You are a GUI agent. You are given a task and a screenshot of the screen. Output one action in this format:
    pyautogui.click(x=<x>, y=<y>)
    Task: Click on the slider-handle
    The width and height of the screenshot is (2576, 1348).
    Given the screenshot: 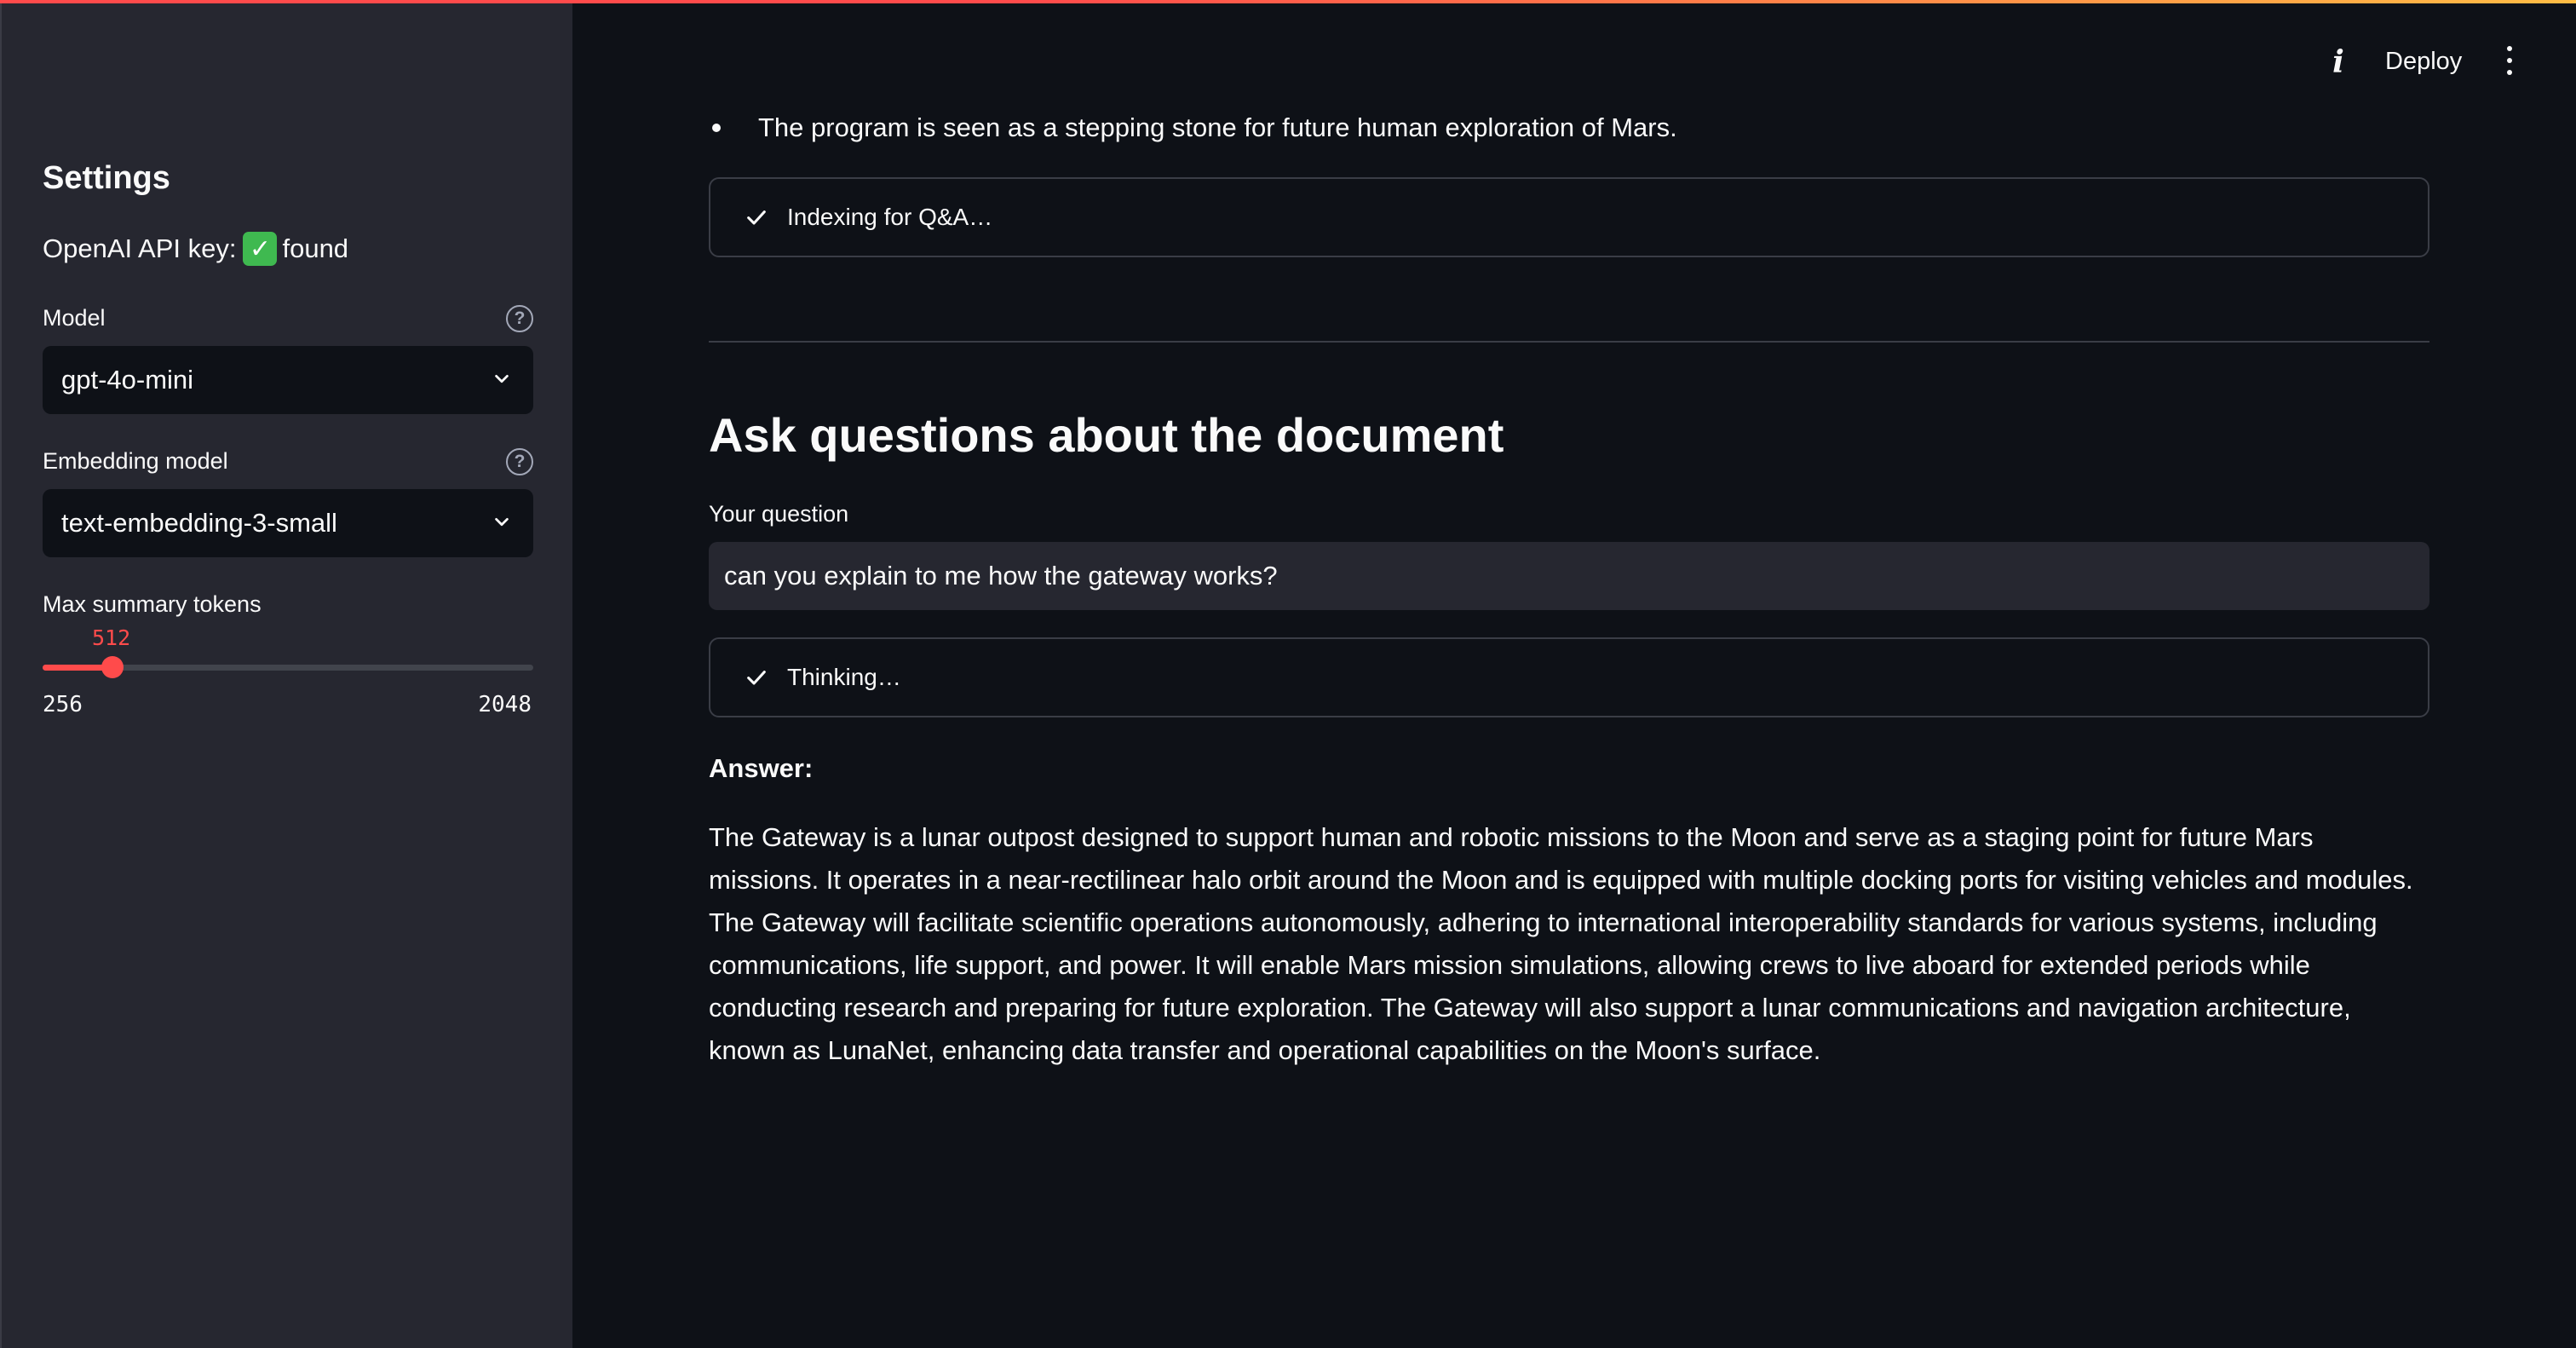 What is the action you would take?
    pyautogui.click(x=113, y=667)
    